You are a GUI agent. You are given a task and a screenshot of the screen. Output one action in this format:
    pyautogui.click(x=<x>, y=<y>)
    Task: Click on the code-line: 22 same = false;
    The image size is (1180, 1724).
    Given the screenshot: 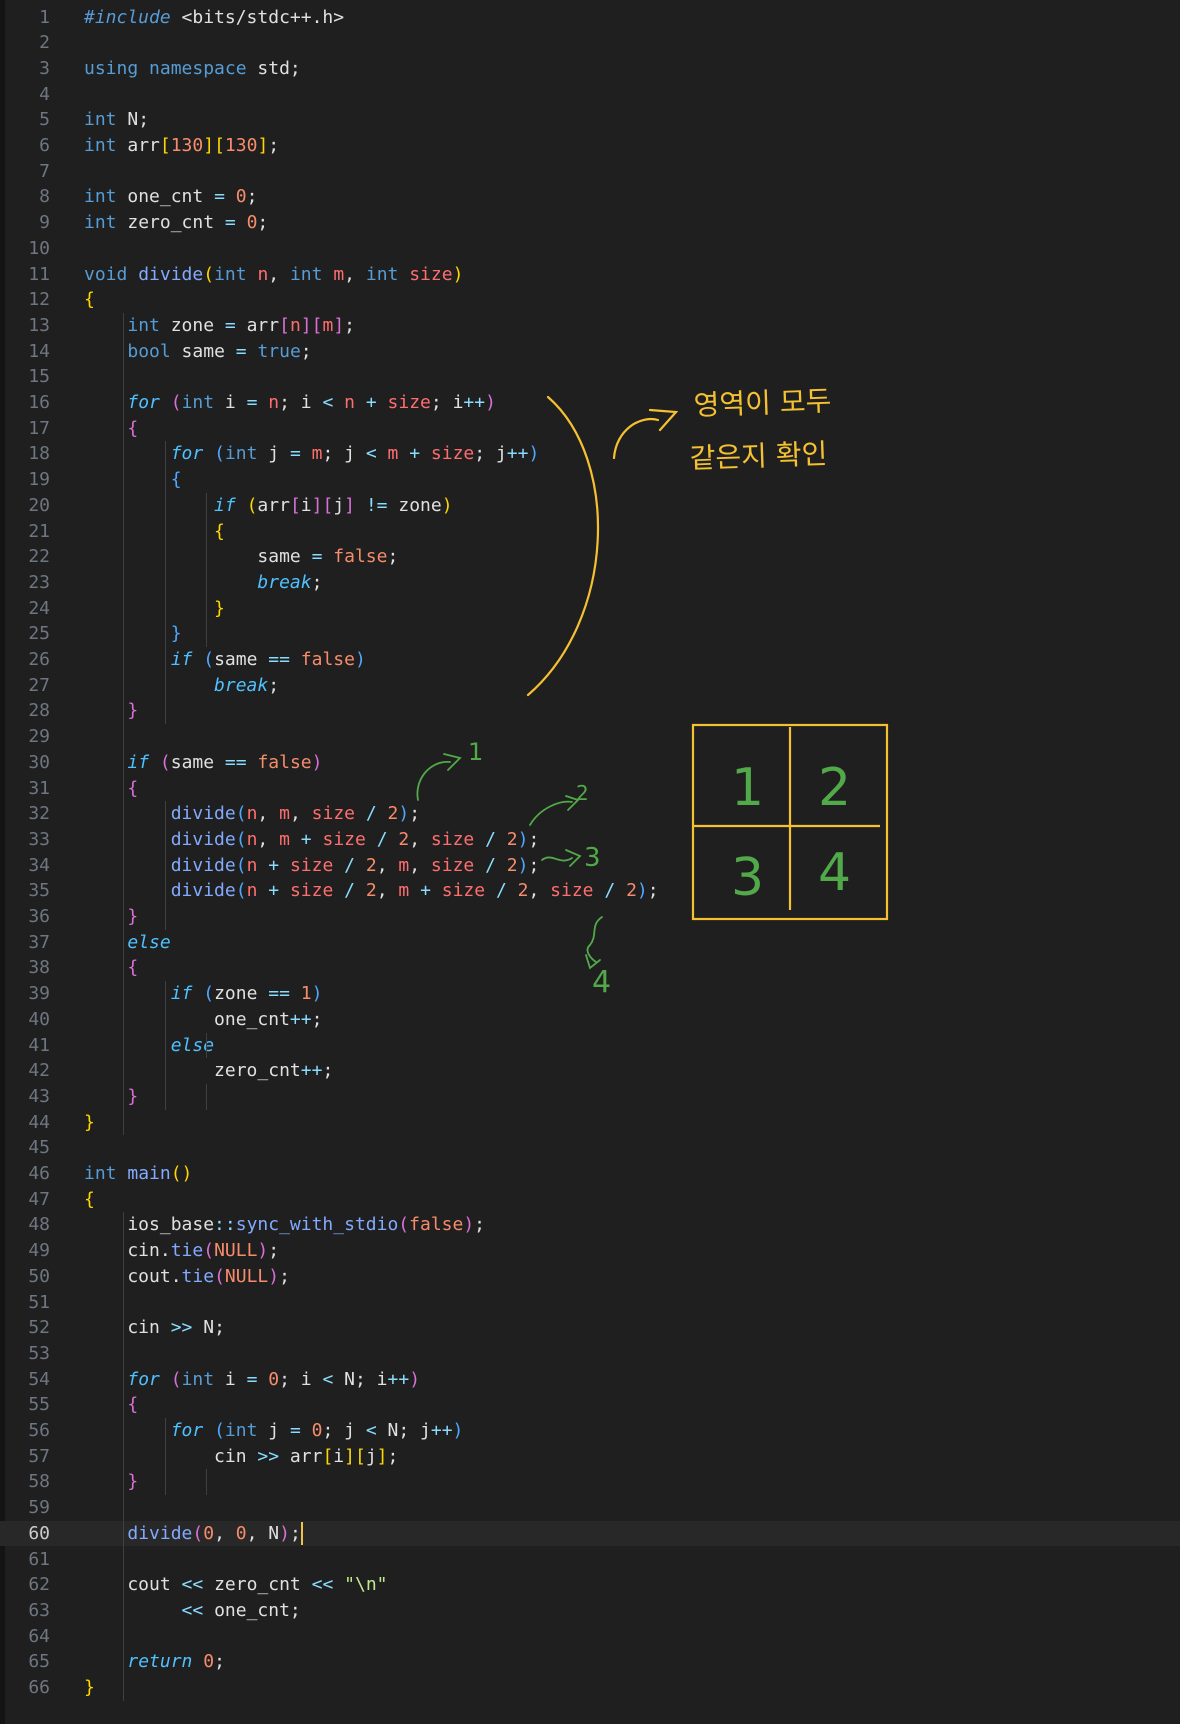 What is the action you would take?
    pyautogui.click(x=590, y=557)
    